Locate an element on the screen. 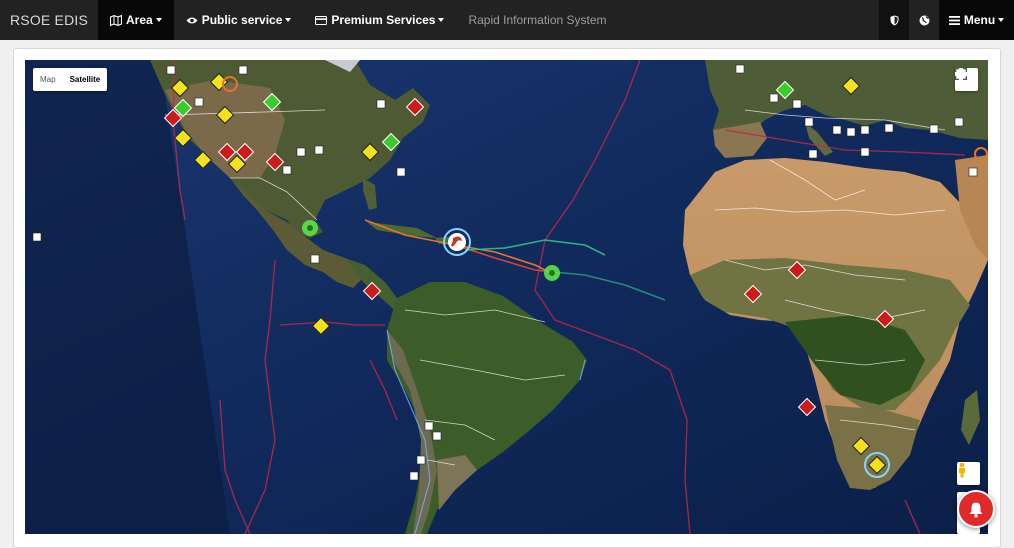  nav-subtitle: Rapid Information System is located at coordinates (537, 20).